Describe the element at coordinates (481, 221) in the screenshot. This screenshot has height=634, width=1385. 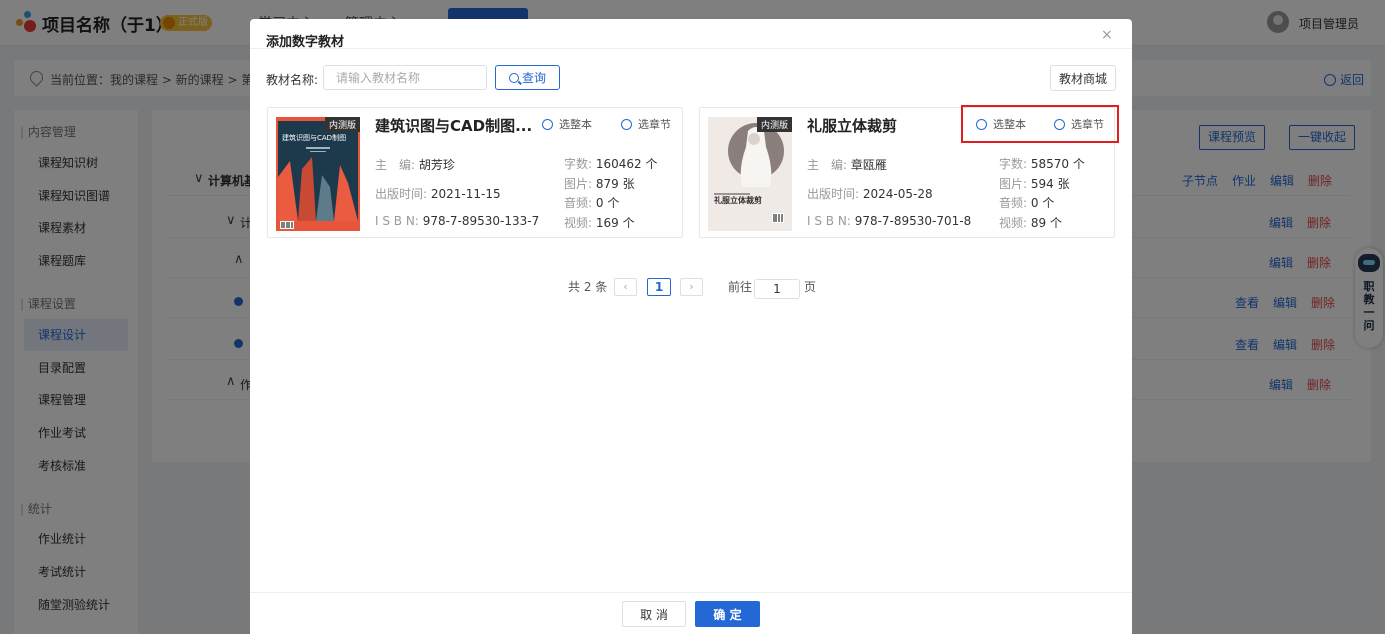
I see `field-value: 978-7-89530-133-7` at that location.